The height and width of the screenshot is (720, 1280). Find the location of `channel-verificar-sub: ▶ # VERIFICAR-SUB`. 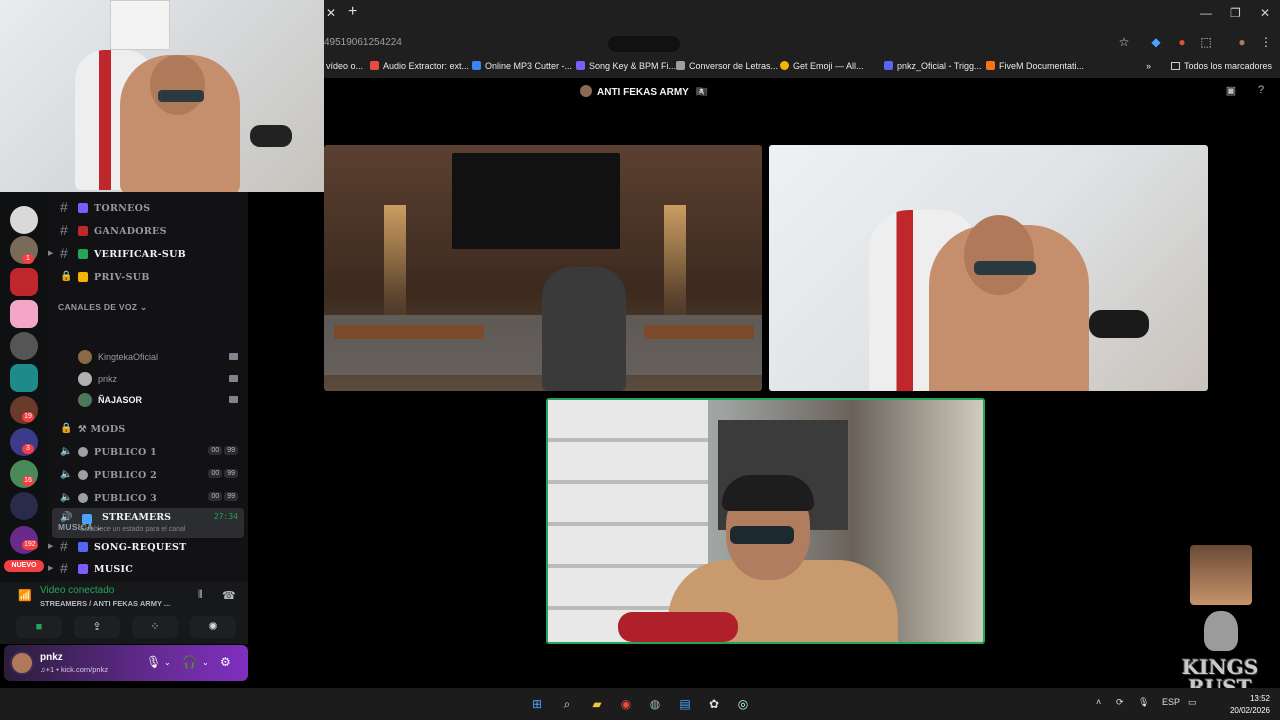

channel-verificar-sub: ▶ # VERIFICAR-SUB is located at coordinates (146, 254).